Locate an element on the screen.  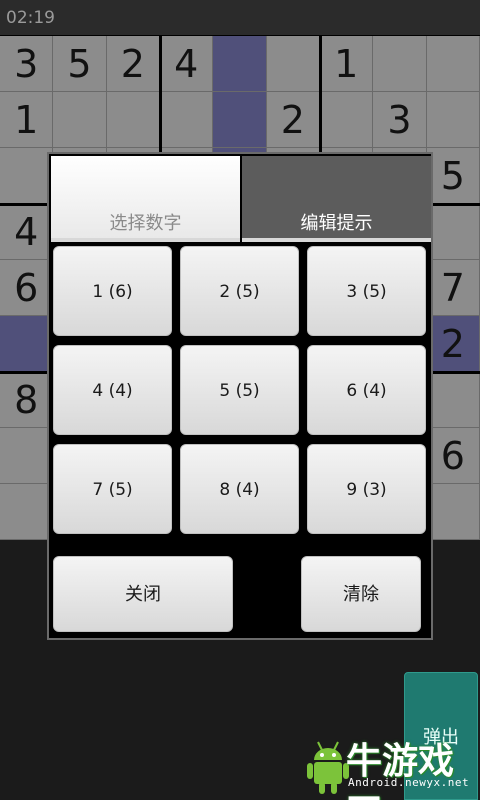
tab-select-number: 选择数字 is located at coordinates (145, 199).